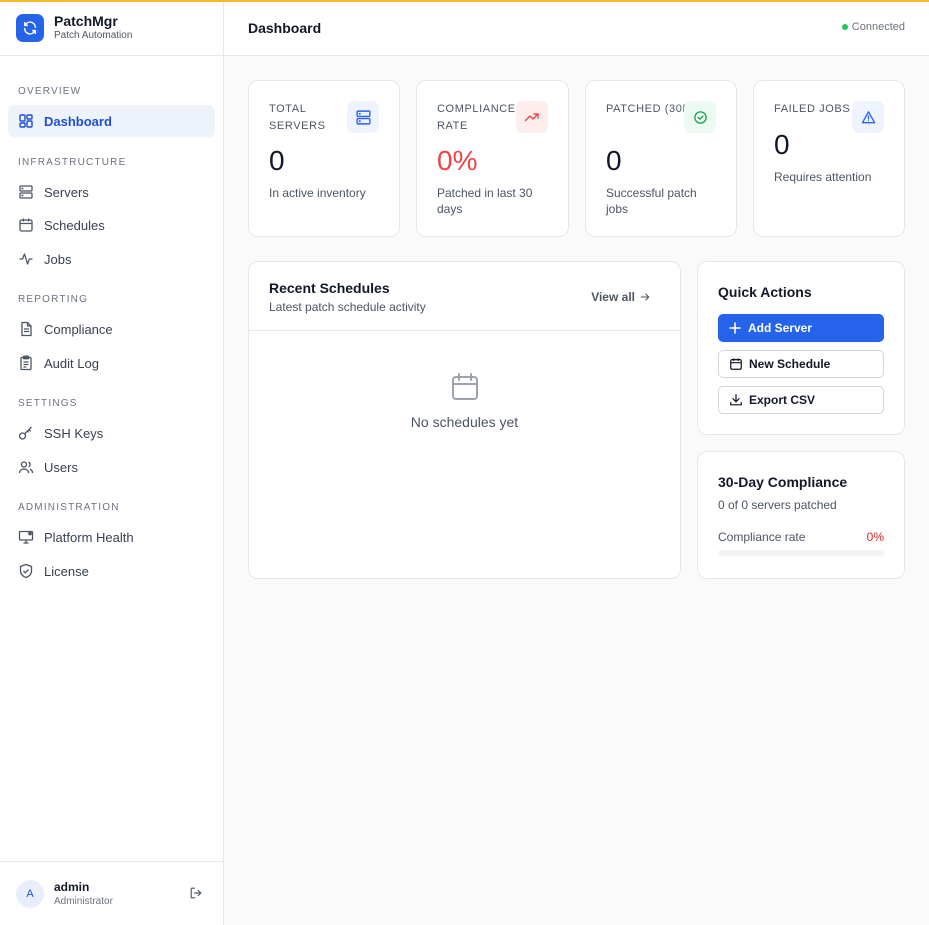 This screenshot has width=929, height=925. What do you see at coordinates (30, 27) in the screenshot?
I see `refresh-logo-icon` at bounding box center [30, 27].